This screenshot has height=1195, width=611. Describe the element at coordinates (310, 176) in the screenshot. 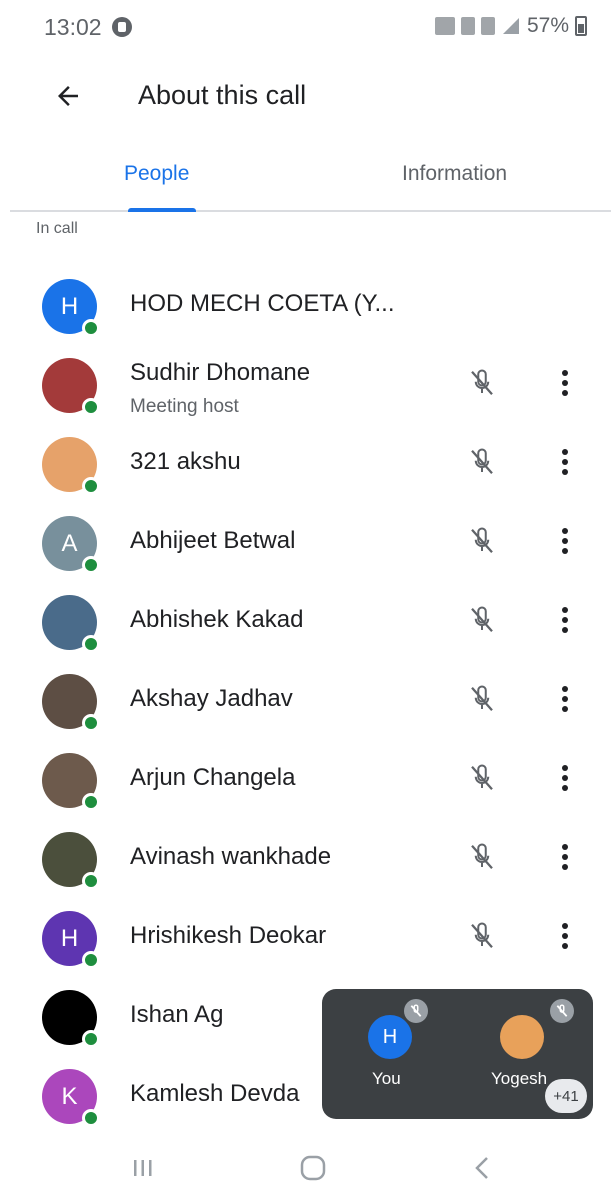

I see `tab-bar: People Information` at that location.